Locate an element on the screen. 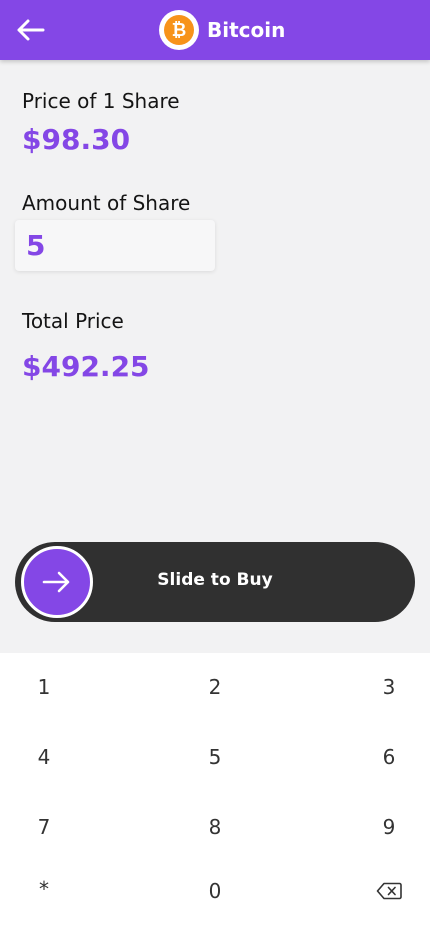 The height and width of the screenshot is (932, 430). back-button is located at coordinates (30, 30).